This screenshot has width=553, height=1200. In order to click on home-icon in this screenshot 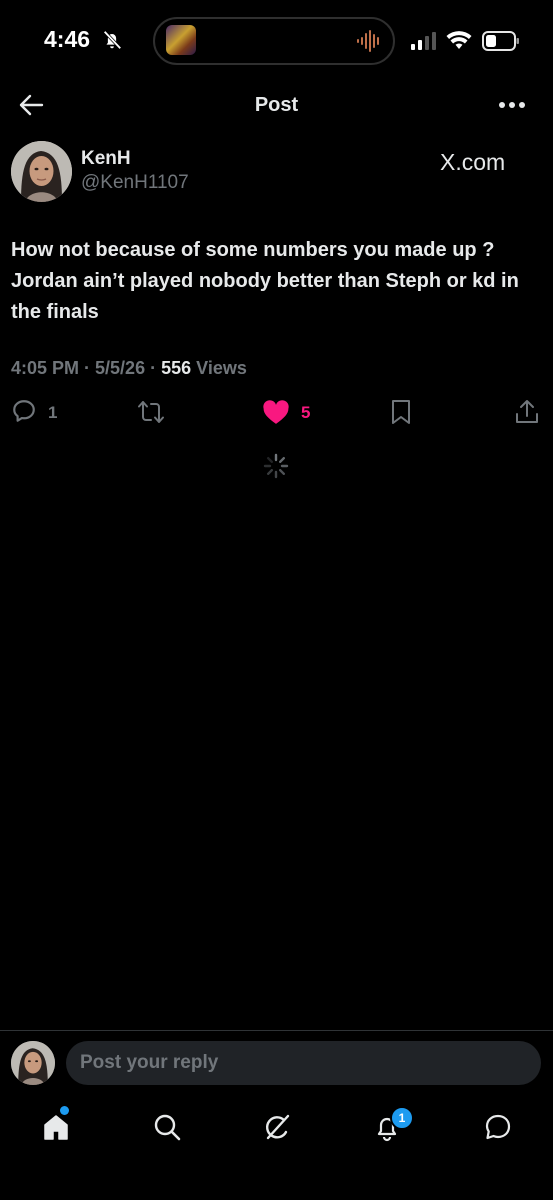, I will do `click(56, 1127)`.